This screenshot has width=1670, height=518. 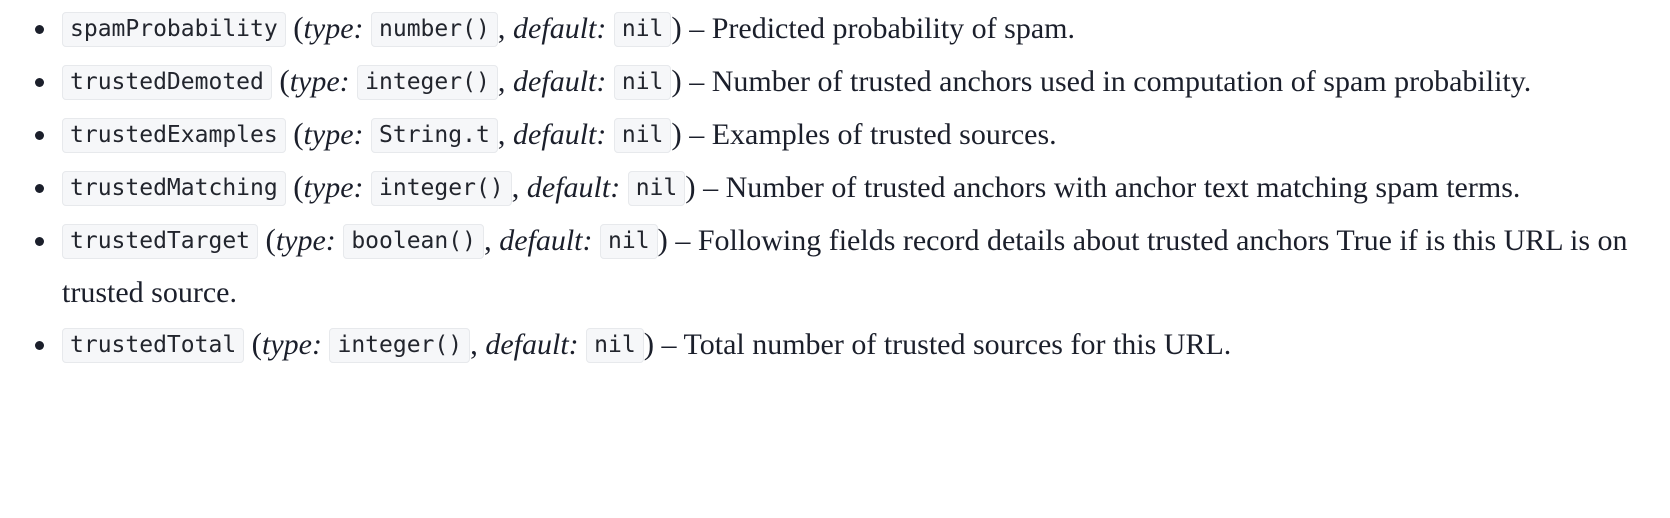 What do you see at coordinates (174, 135) in the screenshot?
I see `field-name: trustedExamples` at bounding box center [174, 135].